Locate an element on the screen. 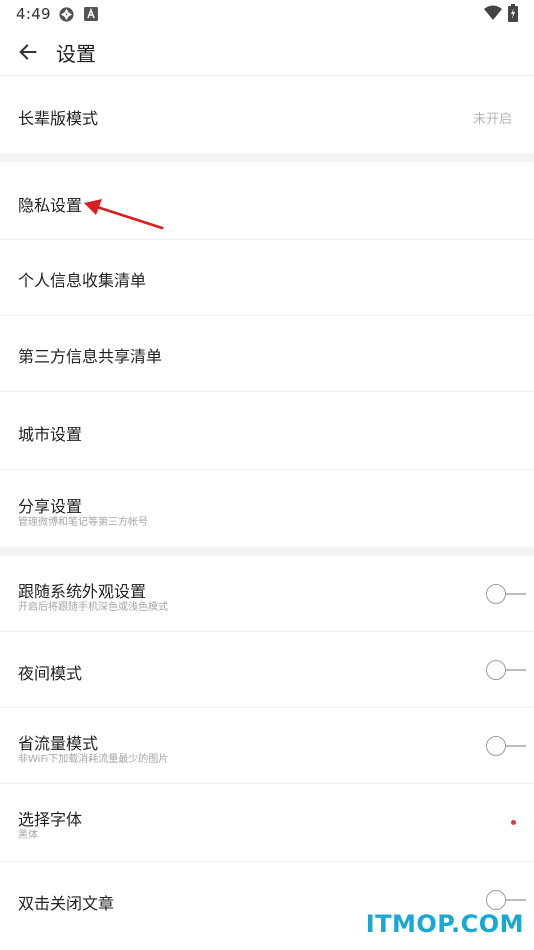 This screenshot has width=534, height=950. annotation-arrow is located at coordinates (124, 214).